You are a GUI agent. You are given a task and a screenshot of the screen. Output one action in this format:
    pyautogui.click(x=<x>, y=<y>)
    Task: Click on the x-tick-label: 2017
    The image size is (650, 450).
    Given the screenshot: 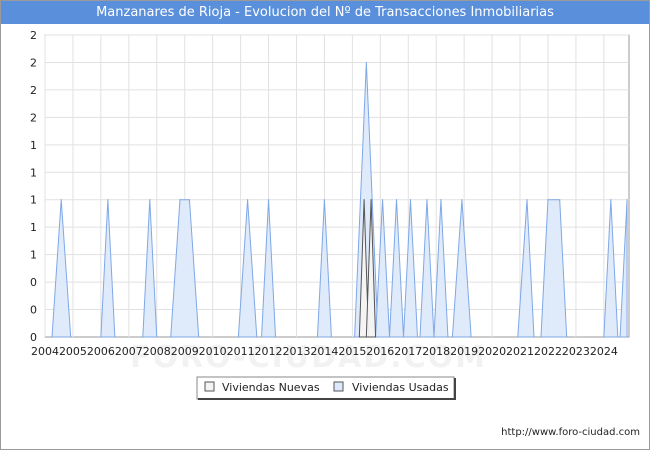 What is the action you would take?
    pyautogui.click(x=408, y=351)
    